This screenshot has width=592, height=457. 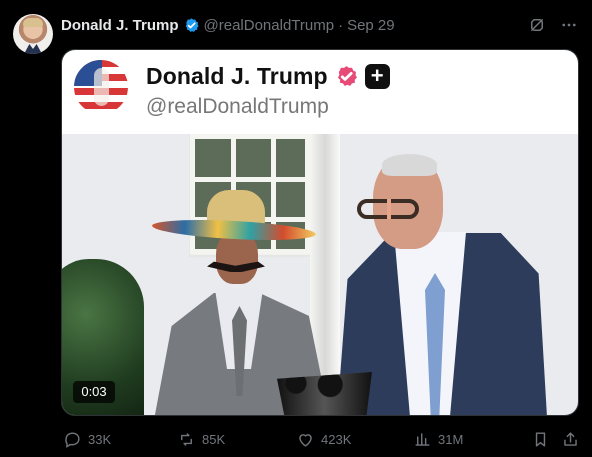 I want to click on author-handle: @realDonaldTrump, so click(x=269, y=25).